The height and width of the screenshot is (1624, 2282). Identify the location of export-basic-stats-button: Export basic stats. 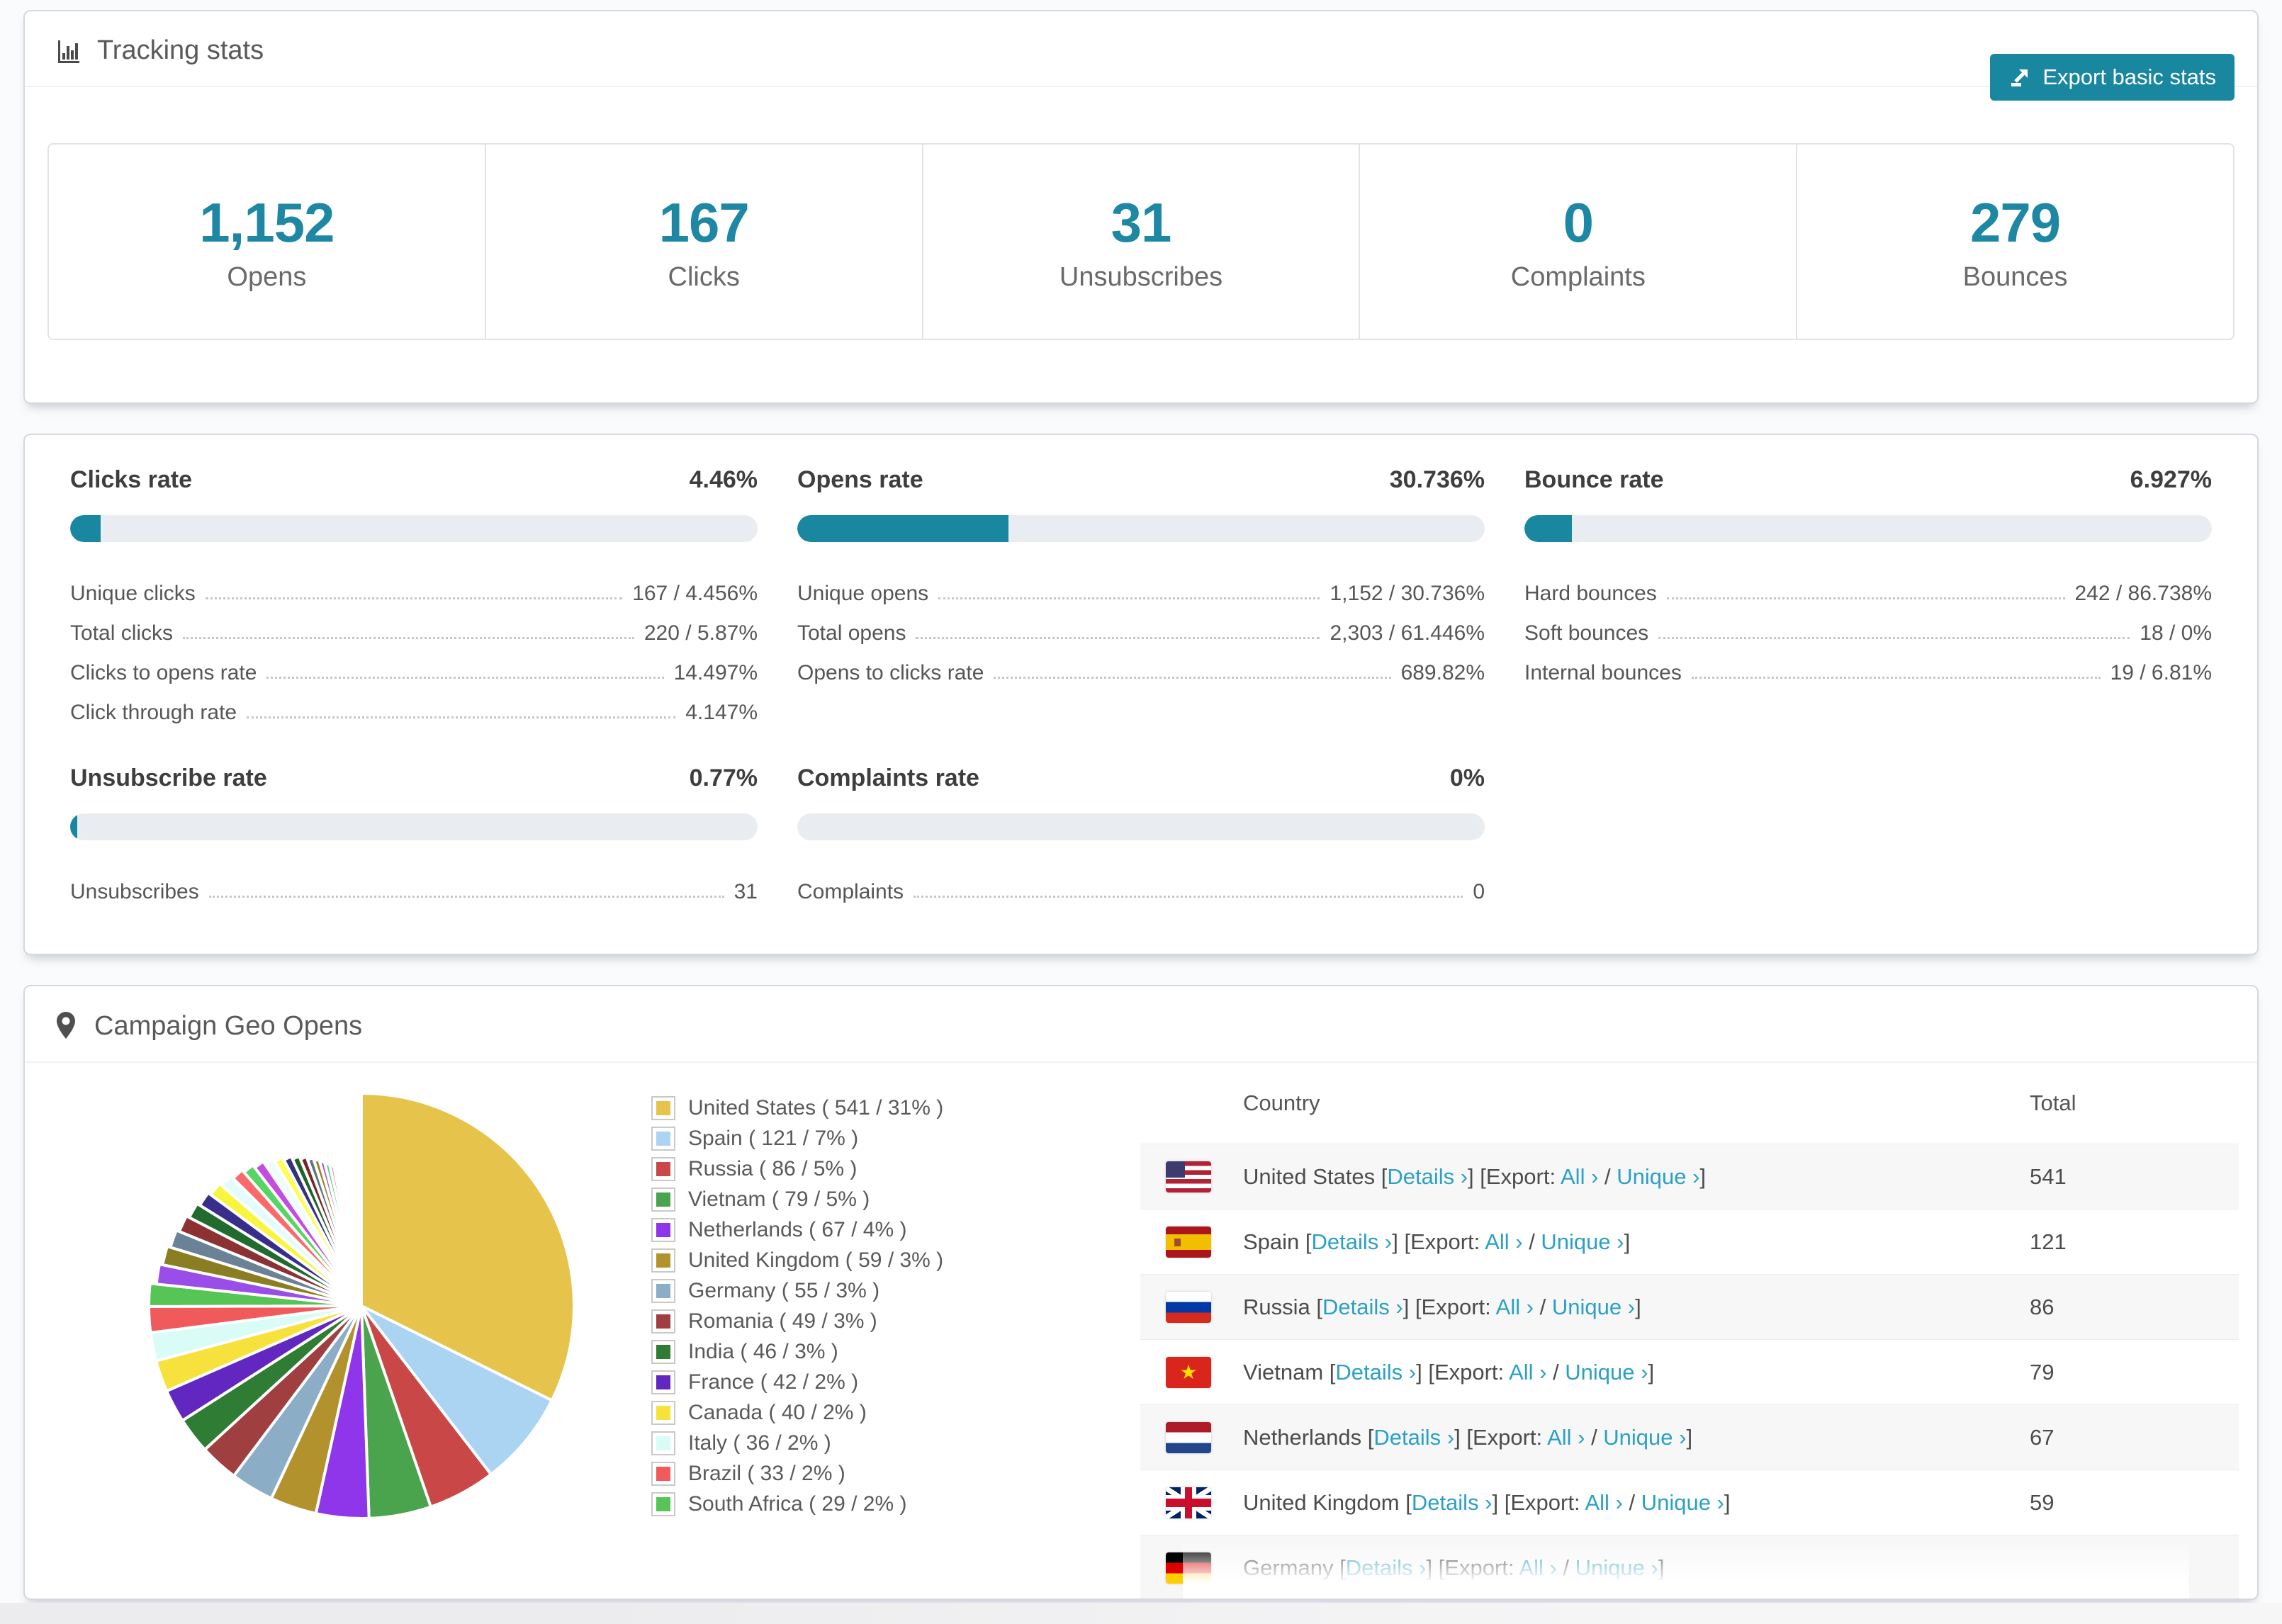
(2112, 77).